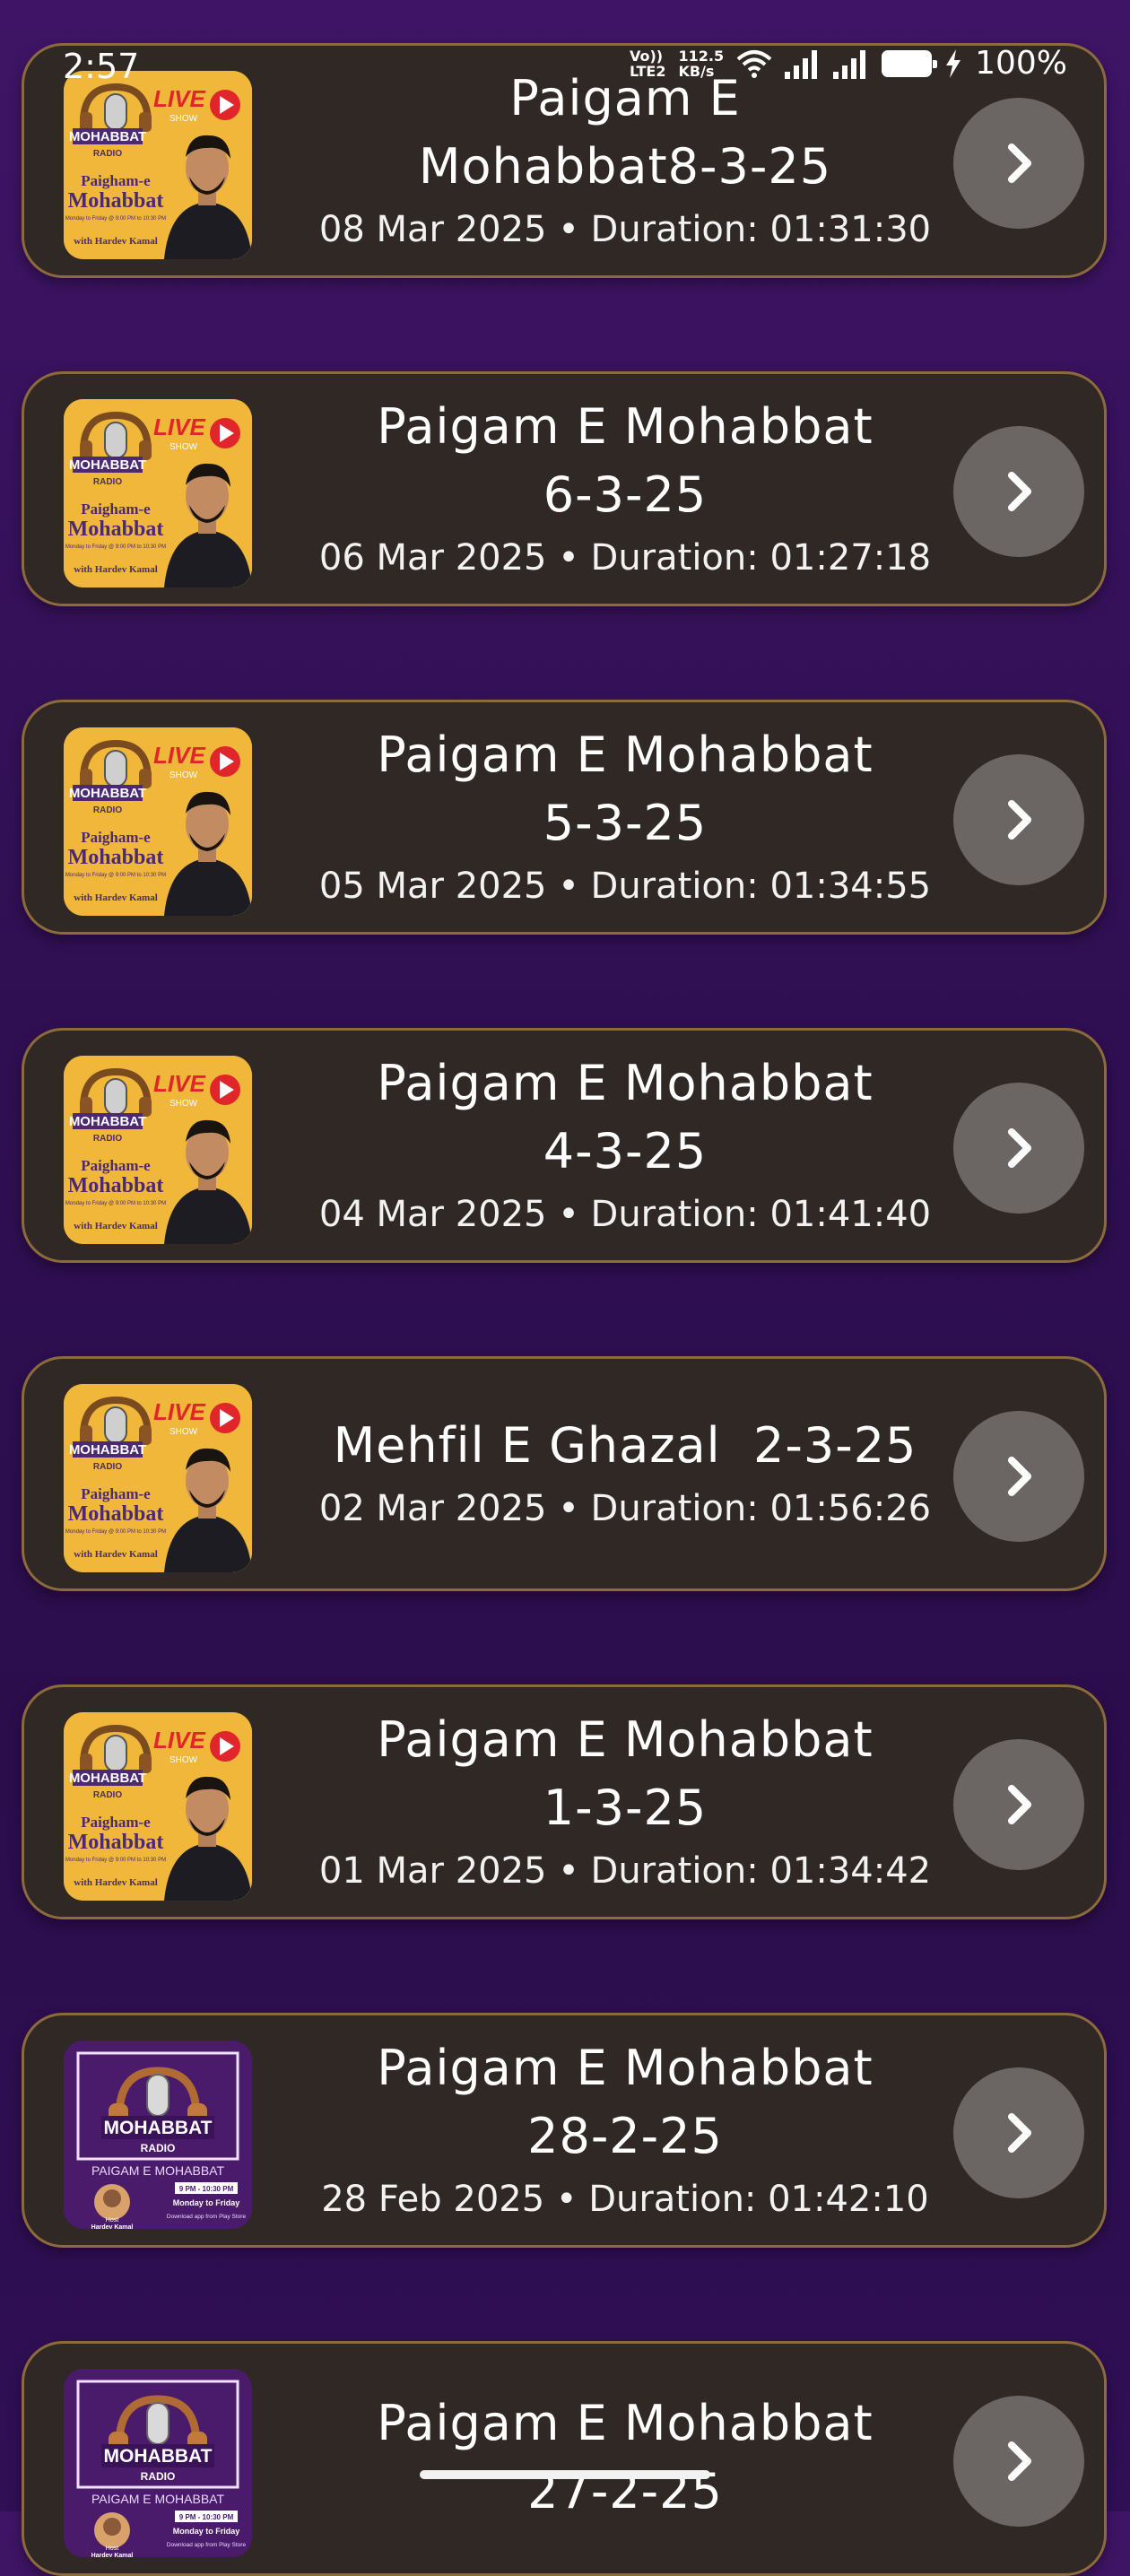 Image resolution: width=1130 pixels, height=2576 pixels. What do you see at coordinates (625, 229) in the screenshot?
I see `episode-meta: 08 Mar 2025 • Duration: 01:31:30` at bounding box center [625, 229].